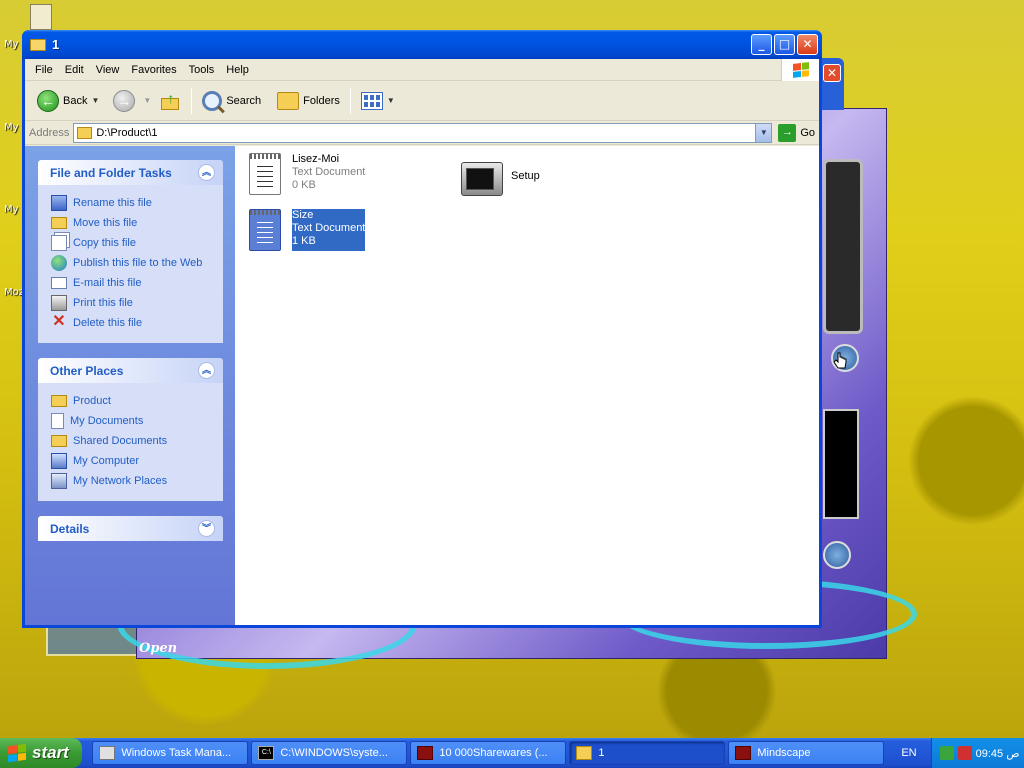 The height and width of the screenshot is (768, 1024). What do you see at coordinates (104, 243) in the screenshot?
I see `task-label: Copy this file` at bounding box center [104, 243].